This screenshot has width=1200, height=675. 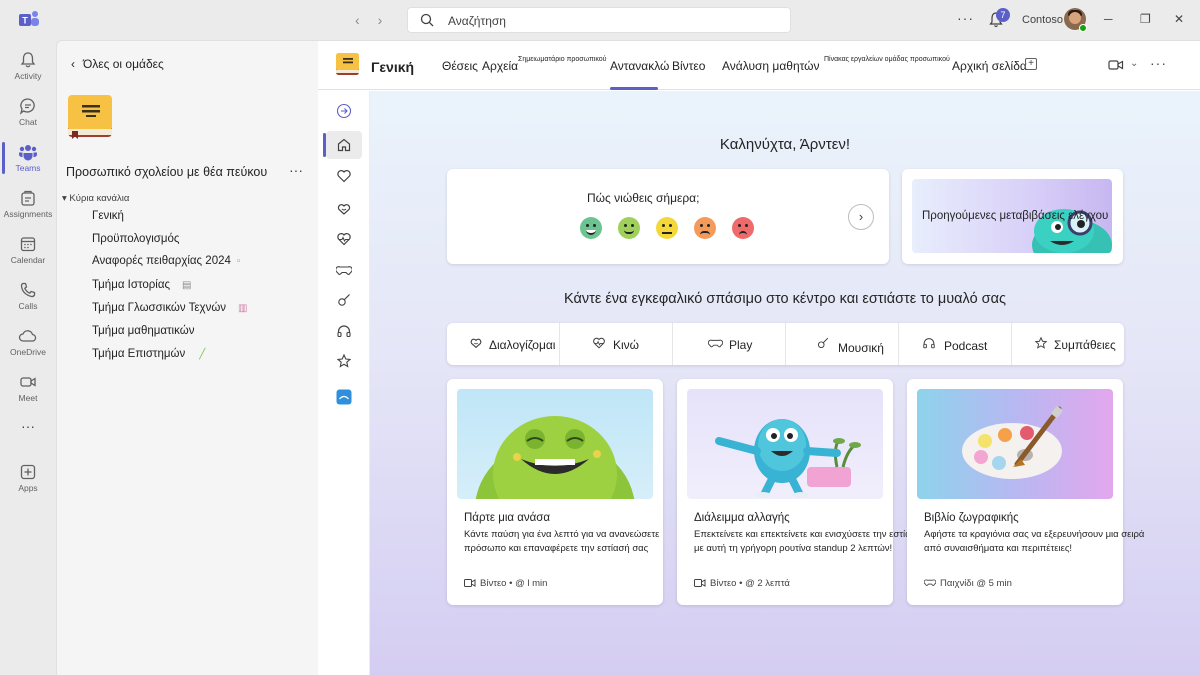 What do you see at coordinates (344, 209) in the screenshot?
I see `nav-meditate` at bounding box center [344, 209].